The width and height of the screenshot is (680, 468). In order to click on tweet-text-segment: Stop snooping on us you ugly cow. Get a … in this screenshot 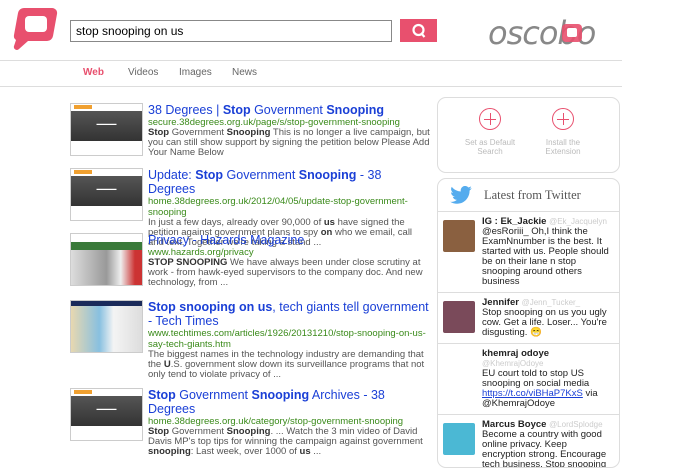, I will do `click(544, 322)`.